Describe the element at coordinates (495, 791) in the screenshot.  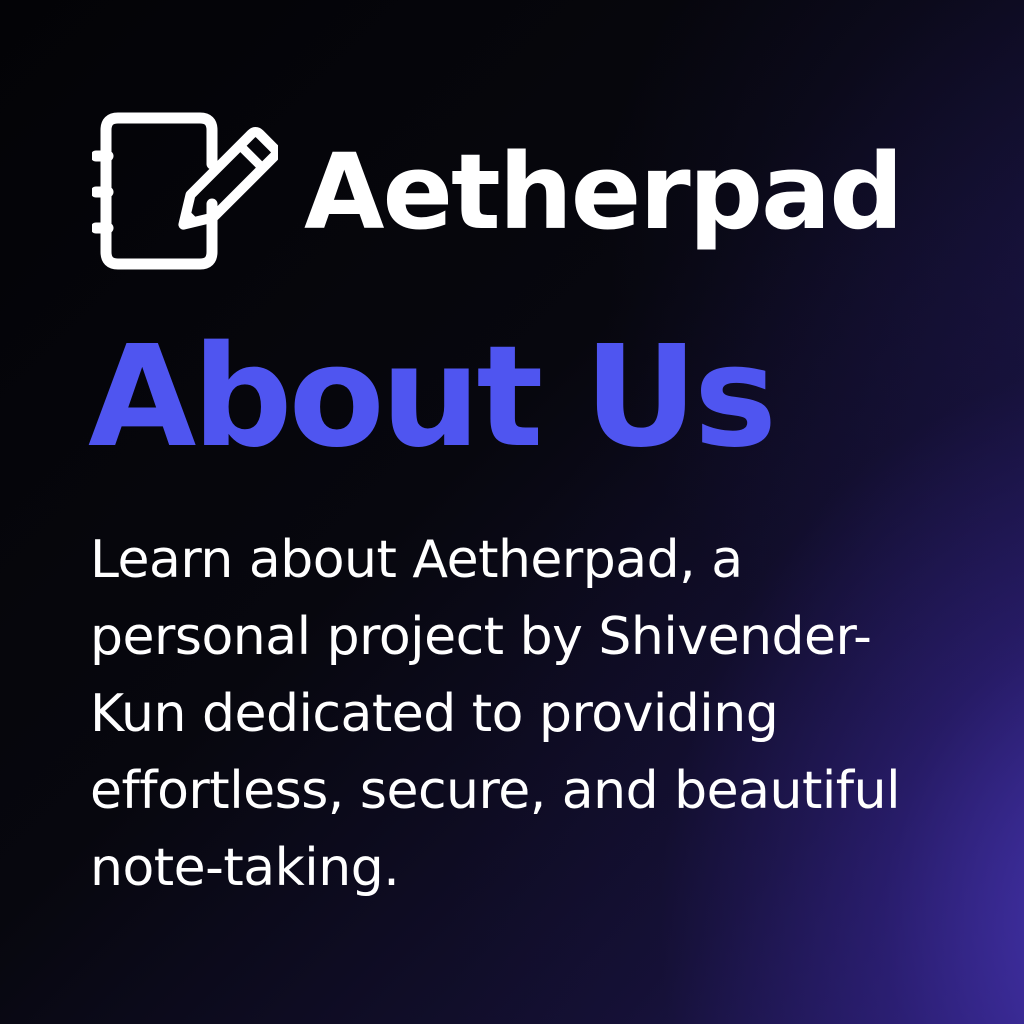
I see `description-line: effortless, secure, and beautiful` at that location.